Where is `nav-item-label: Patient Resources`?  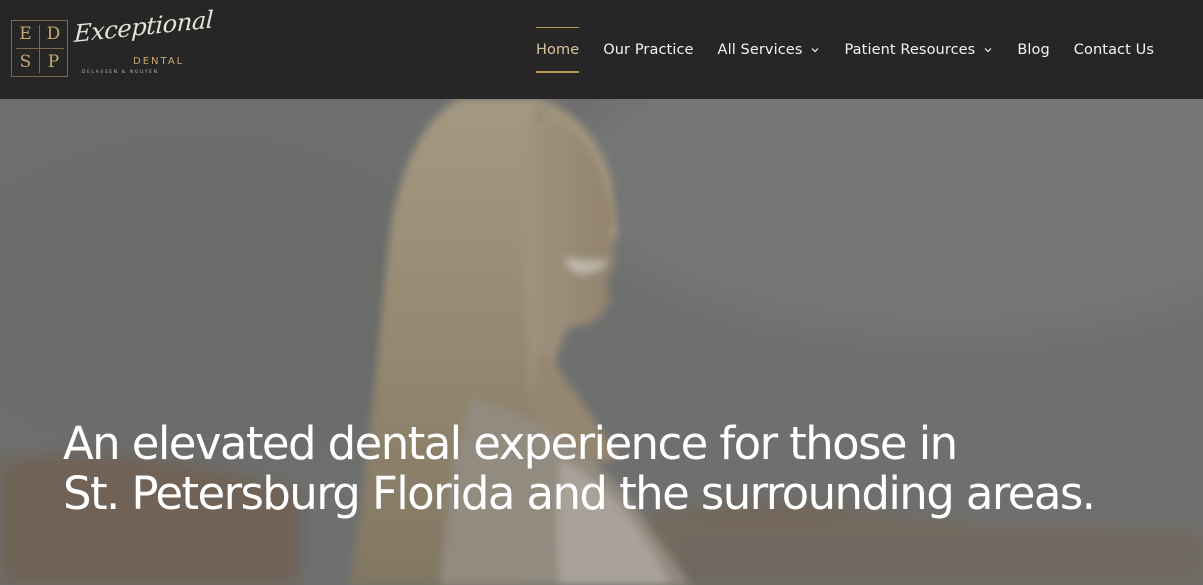
nav-item-label: Patient Resources is located at coordinates (910, 49).